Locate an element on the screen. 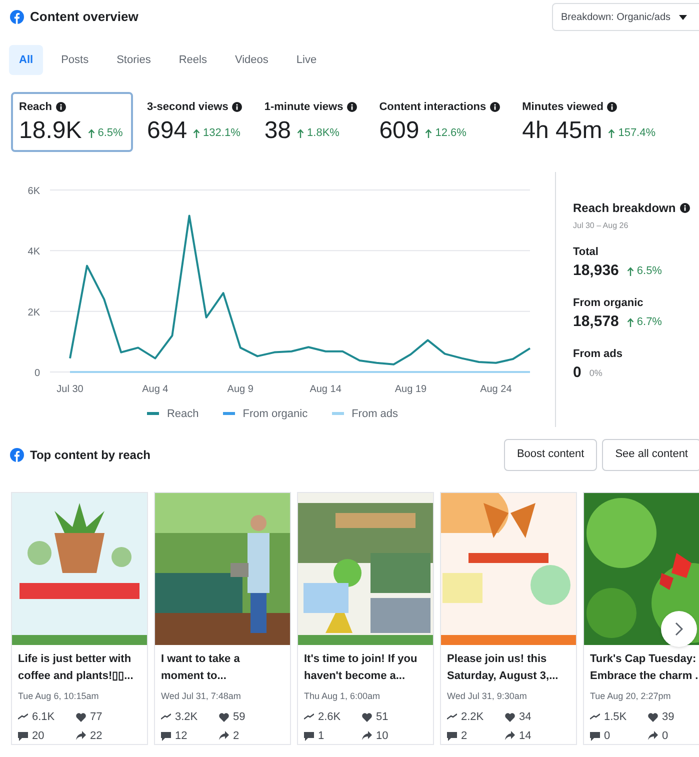 This screenshot has height=757, width=699. post-date: Thu Aug 1, 6:00am is located at coordinates (343, 696).